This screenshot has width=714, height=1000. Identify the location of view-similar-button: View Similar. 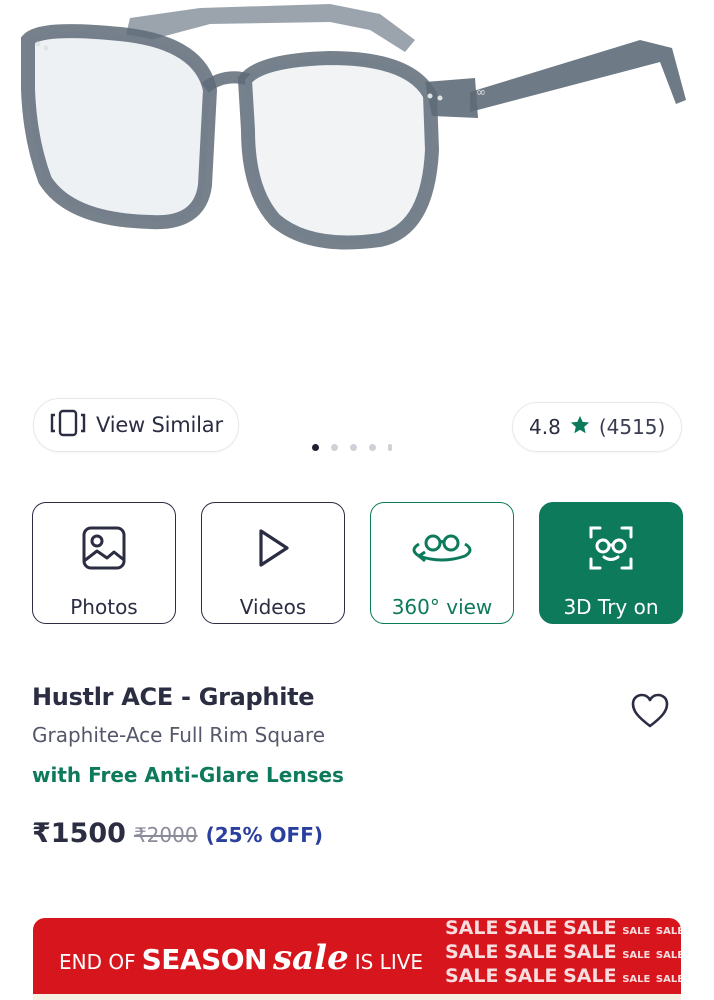
(136, 425).